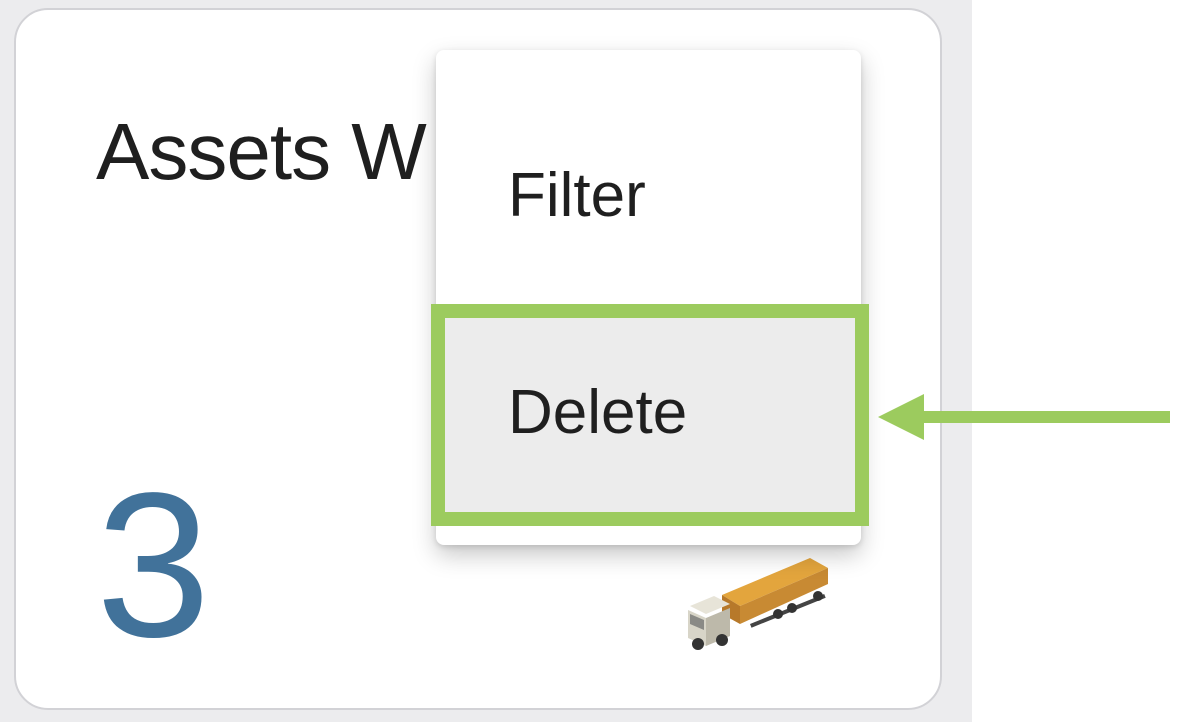  What do you see at coordinates (261, 151) in the screenshot?
I see `card-title: Assets W` at bounding box center [261, 151].